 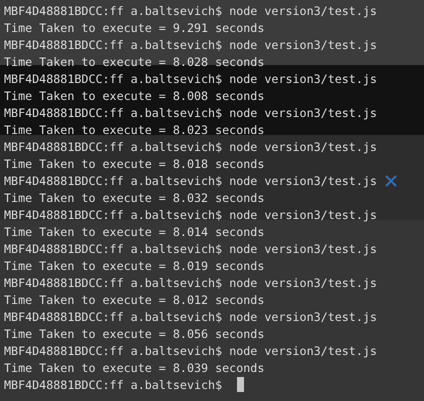 I want to click on output-text: Time Taken to execute = 8.019 seconds, so click(x=134, y=266).